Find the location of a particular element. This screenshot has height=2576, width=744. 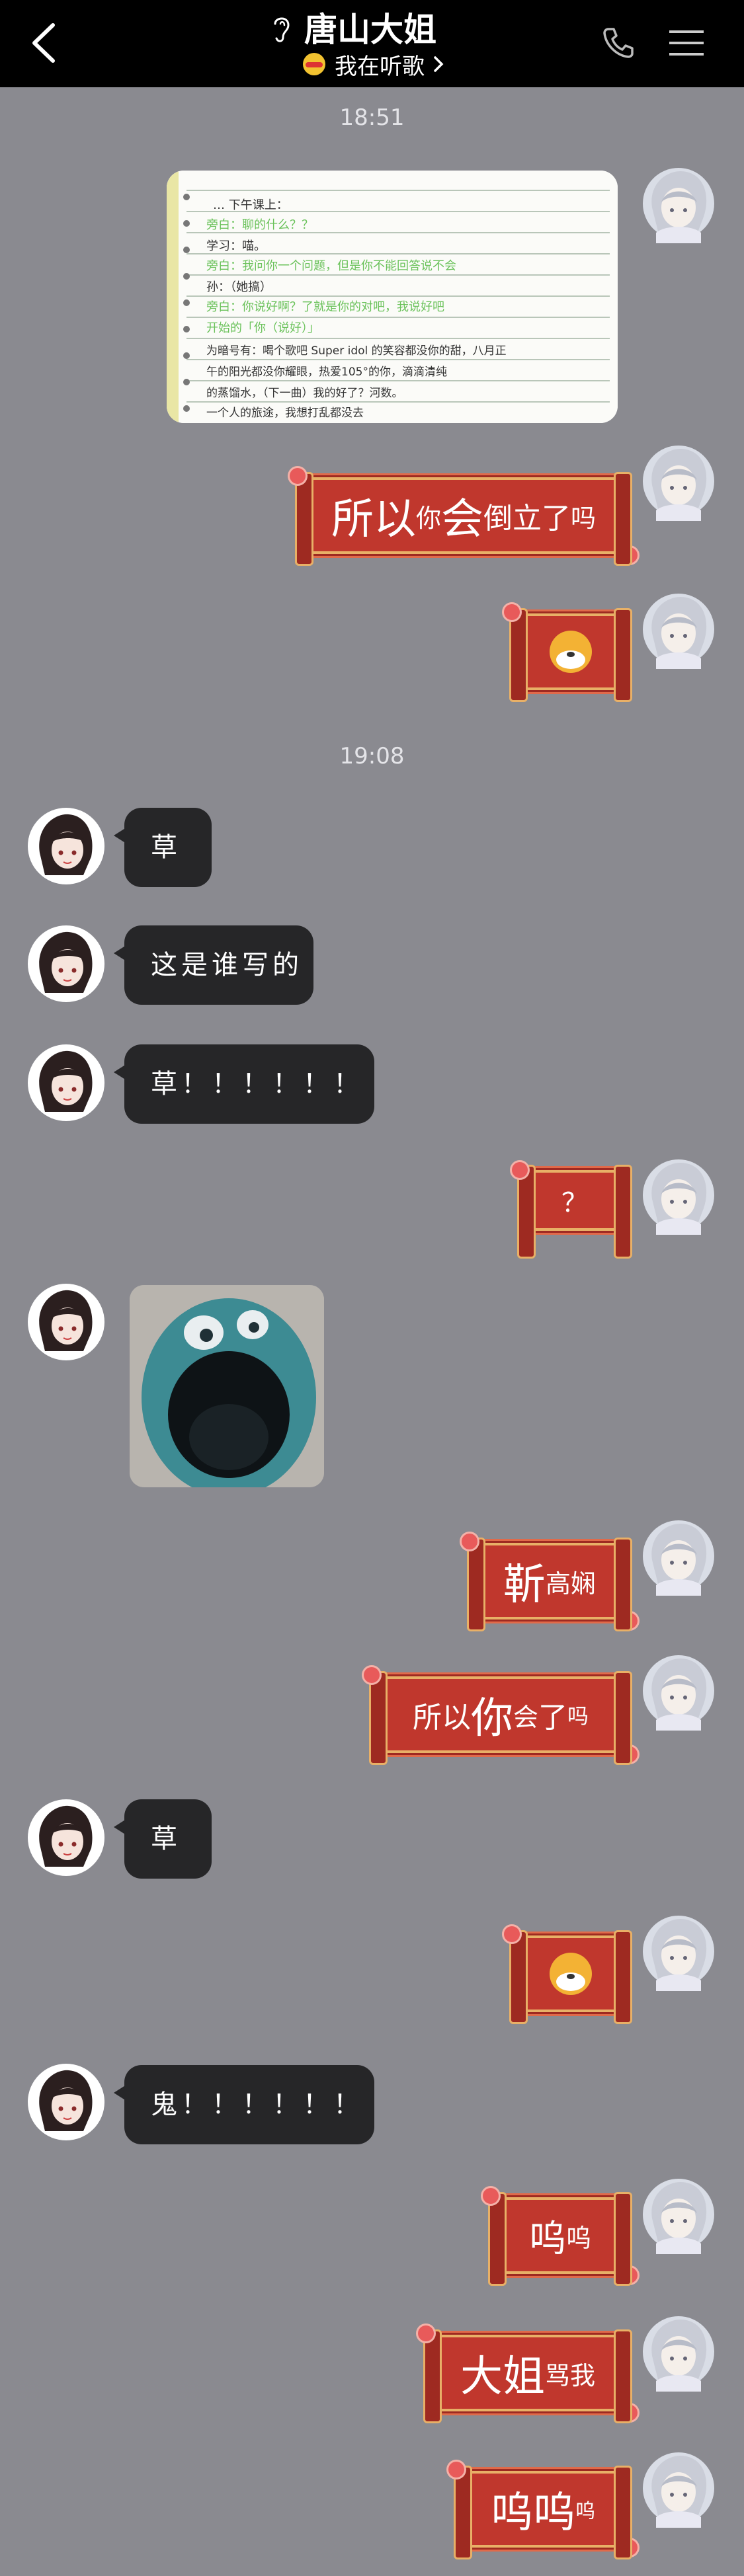

notebook-line: 旁白：你说好啊？了就是你的对吧，我说好吧 is located at coordinates (325, 307).